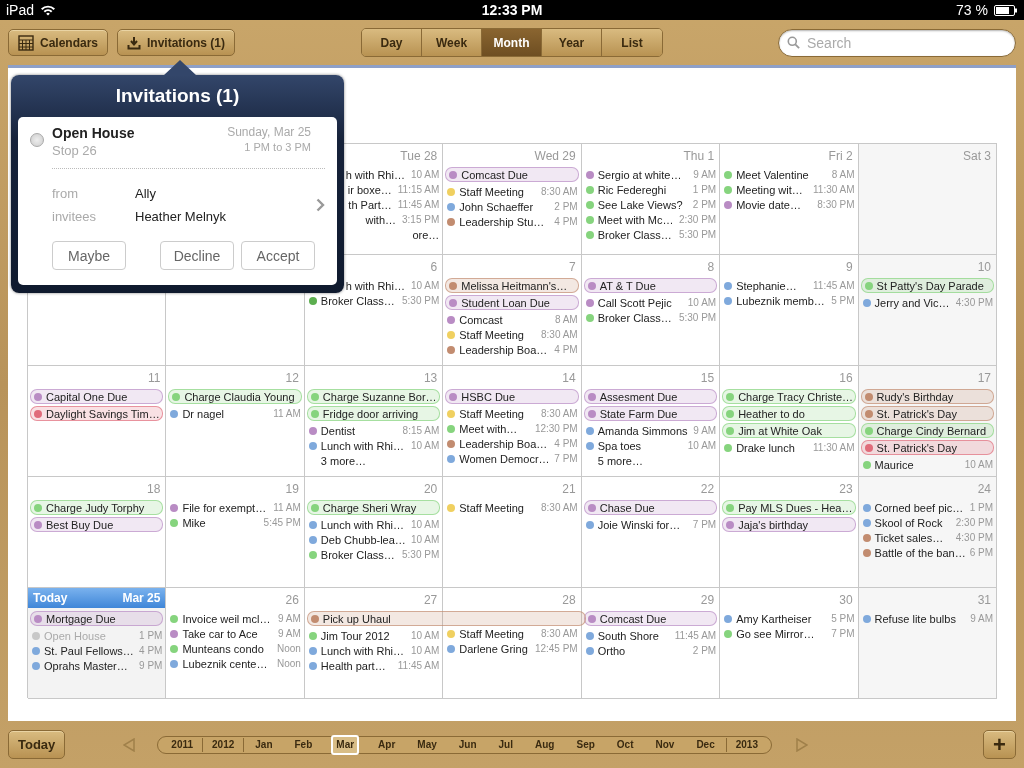  I want to click on timeline-item: Jan, so click(264, 744).